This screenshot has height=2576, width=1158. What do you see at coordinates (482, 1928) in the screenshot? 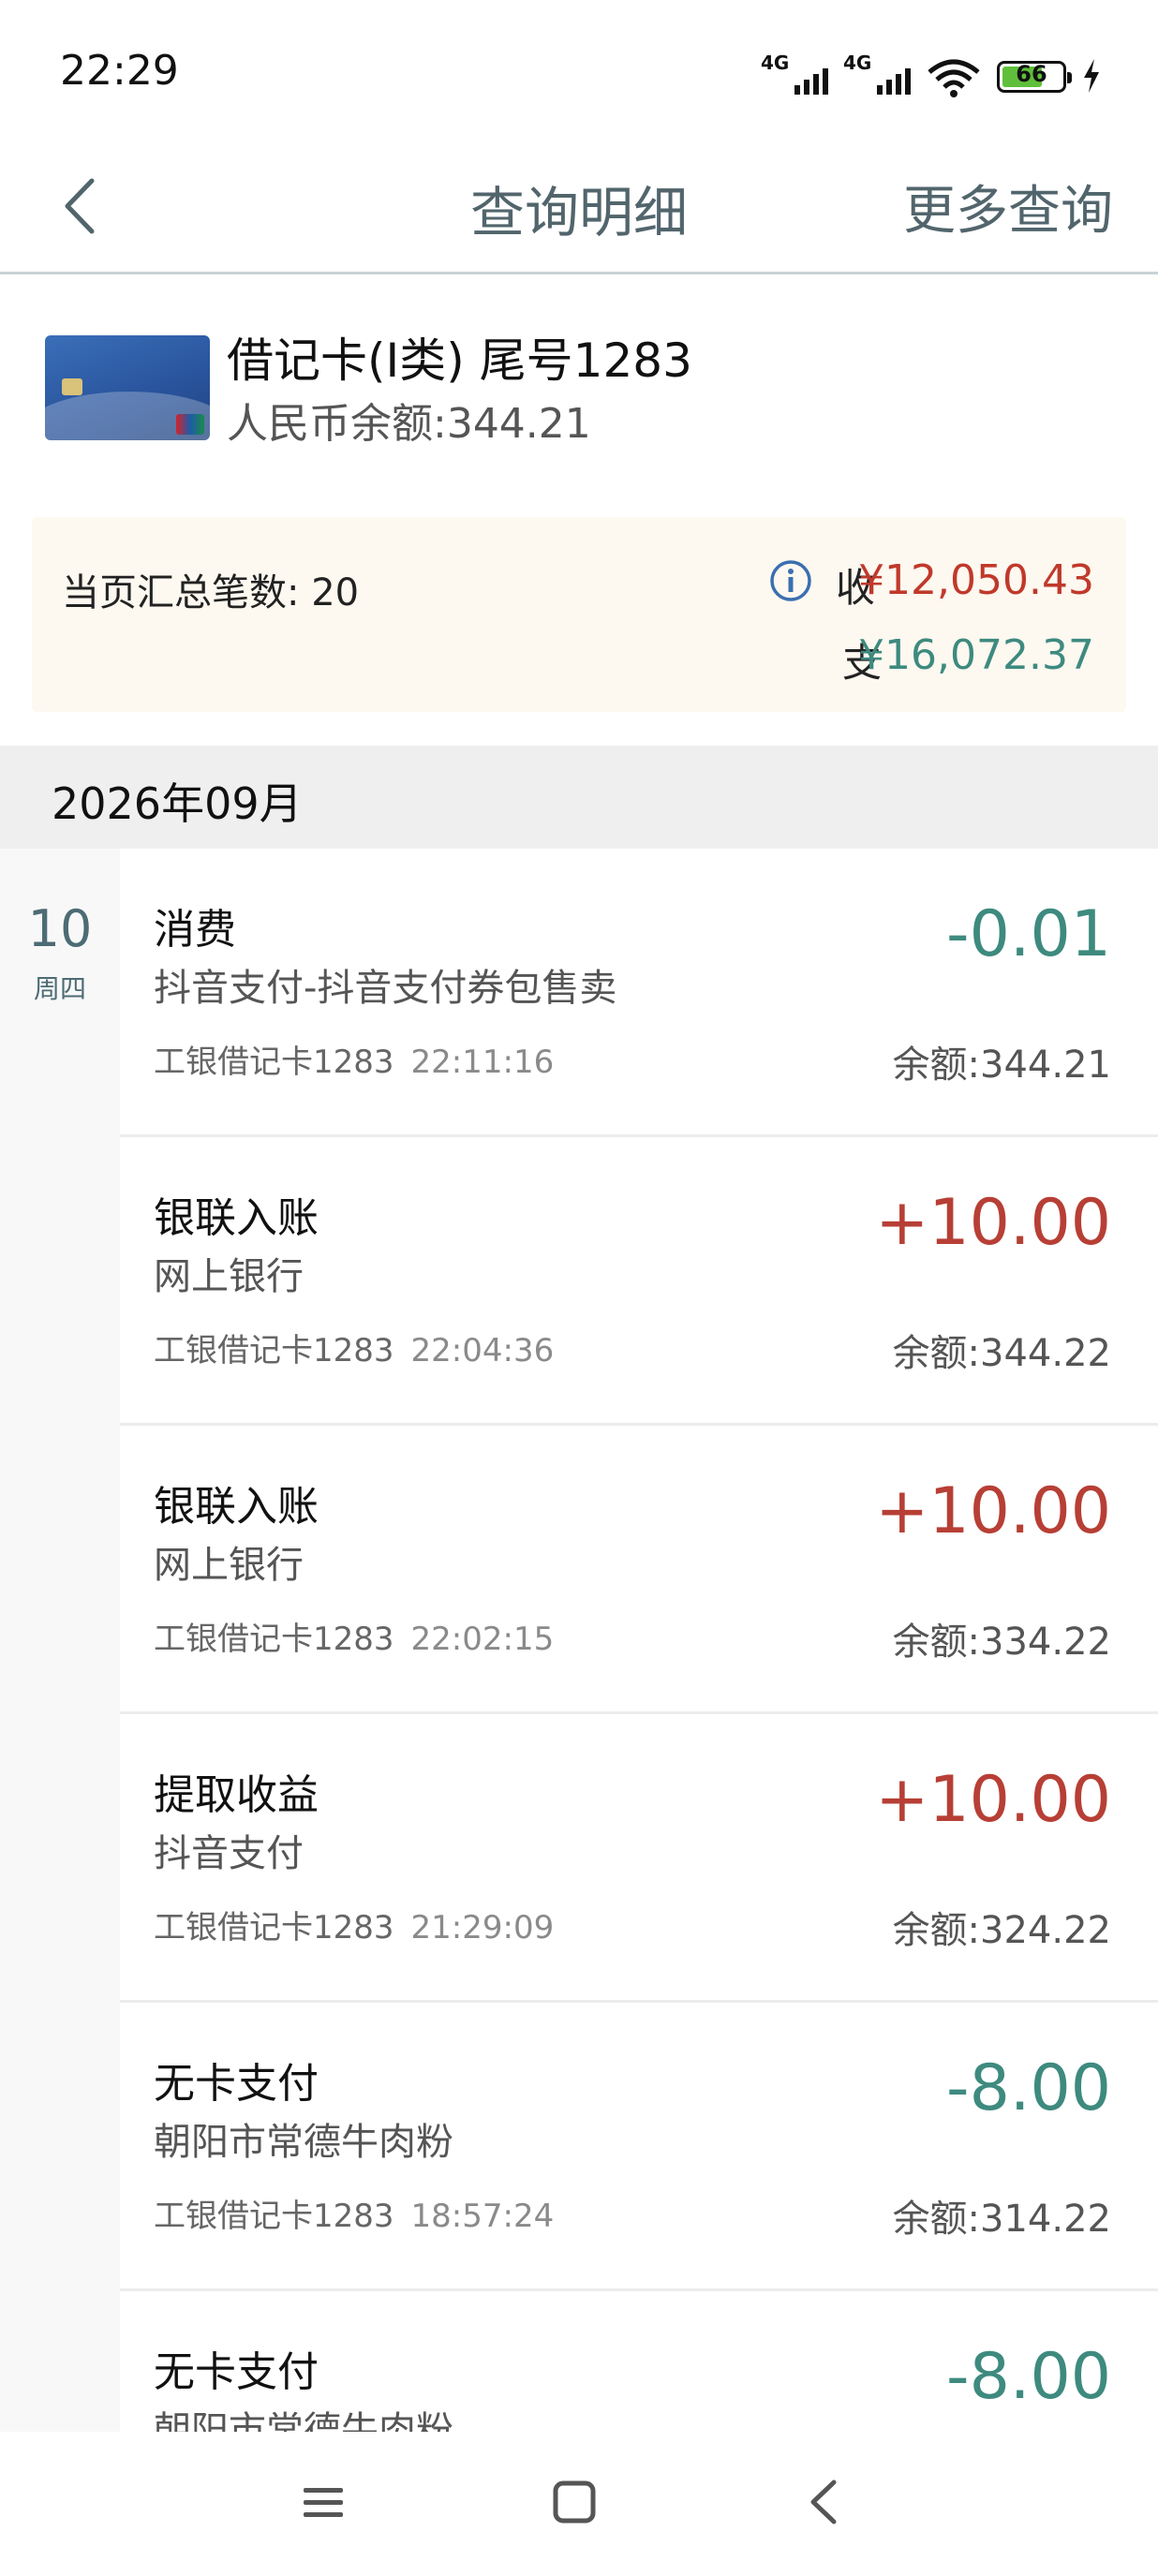
I see `transaction-time: 21:29:09` at bounding box center [482, 1928].